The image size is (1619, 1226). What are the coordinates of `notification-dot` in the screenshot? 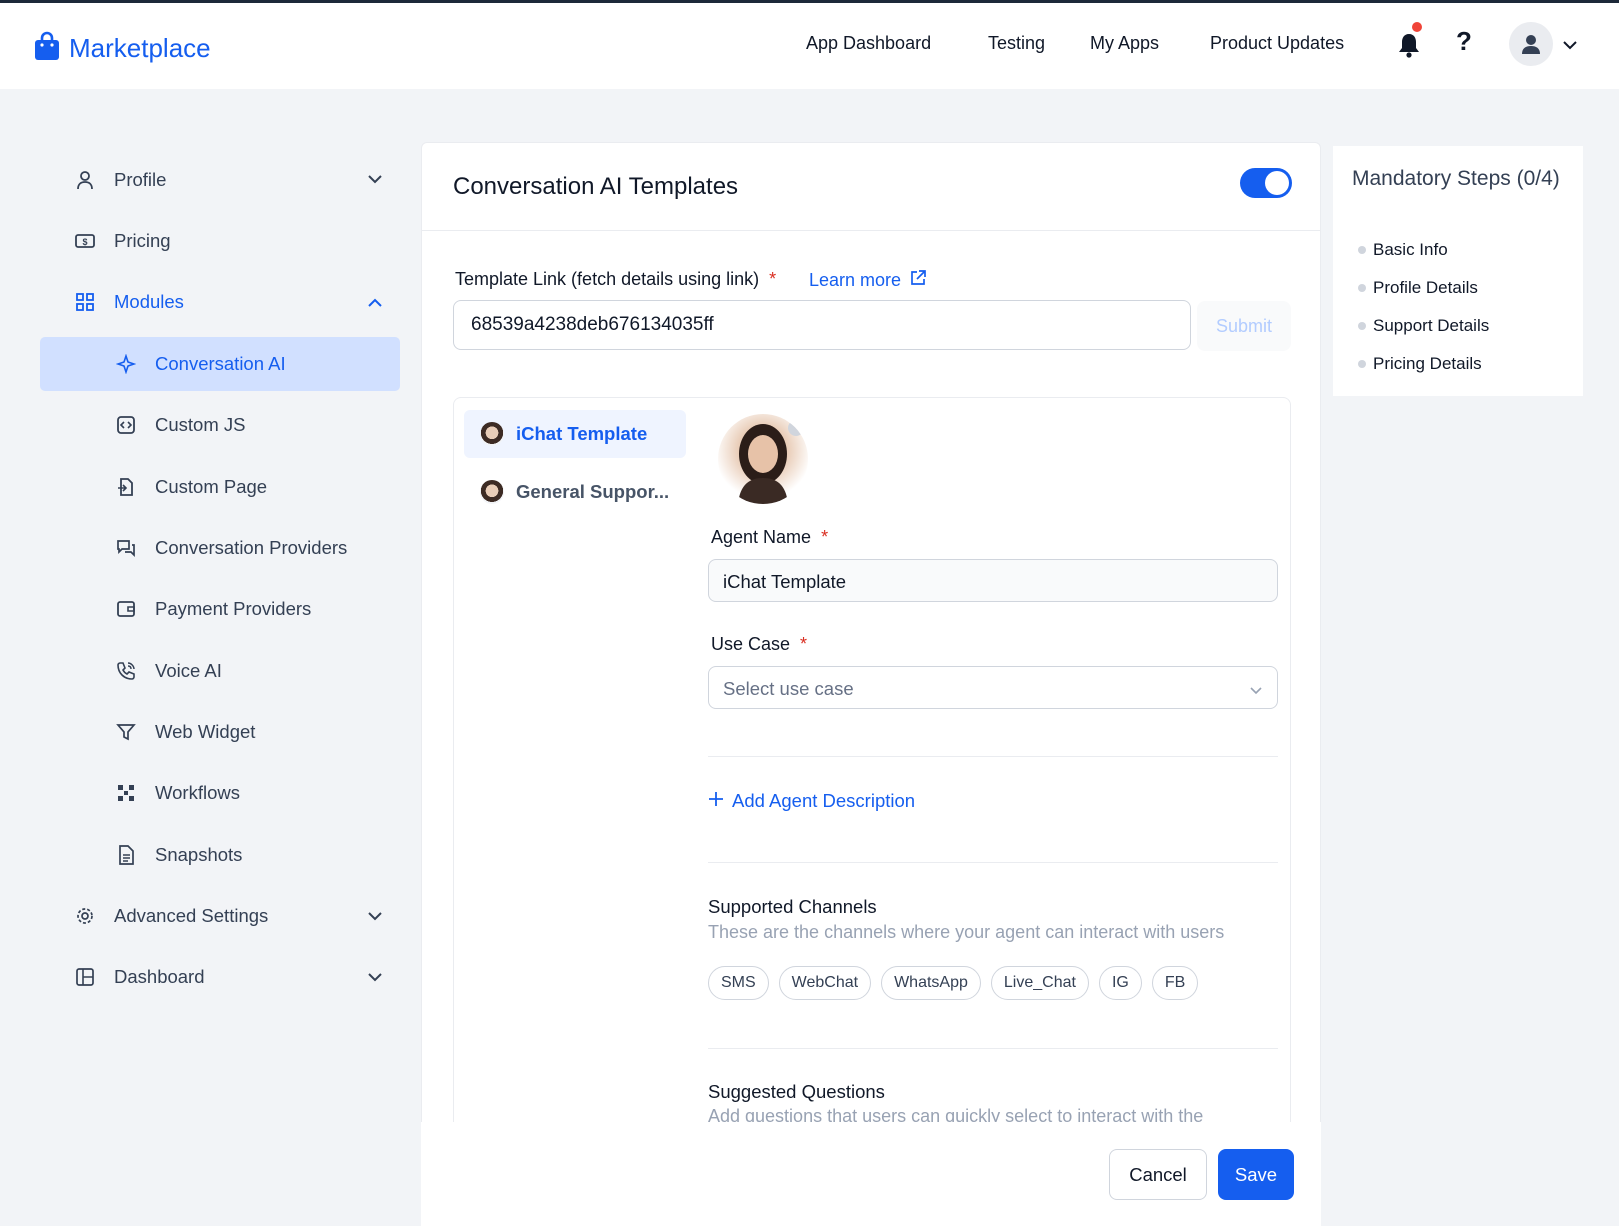 It's located at (1417, 27).